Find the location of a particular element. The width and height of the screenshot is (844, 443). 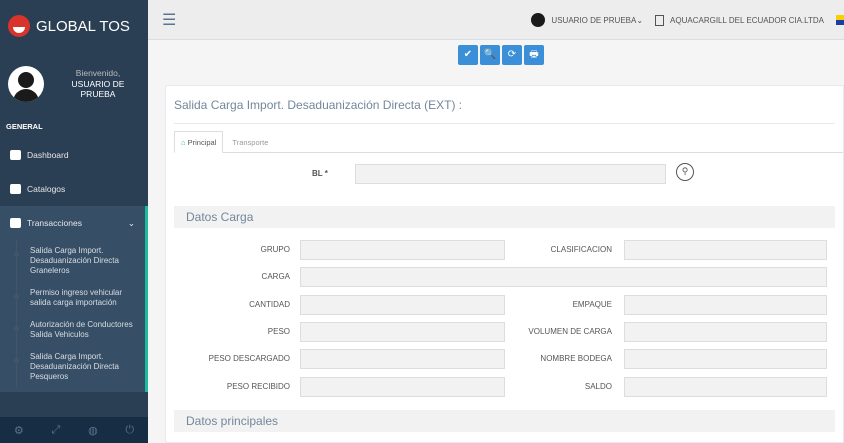

carga-field is located at coordinates (563, 277).